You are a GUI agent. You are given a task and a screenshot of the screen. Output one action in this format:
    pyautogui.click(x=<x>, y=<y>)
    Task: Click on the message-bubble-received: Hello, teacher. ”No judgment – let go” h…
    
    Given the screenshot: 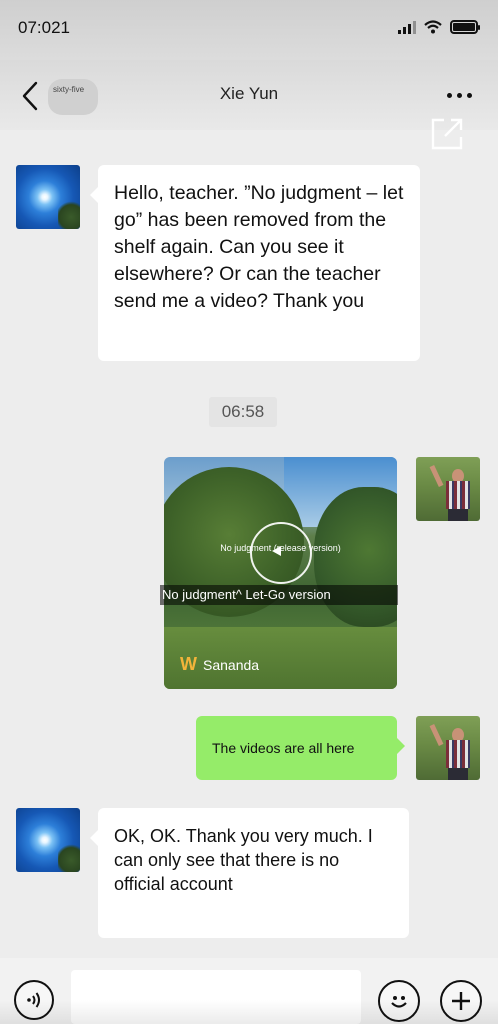 What is the action you would take?
    pyautogui.click(x=255, y=263)
    